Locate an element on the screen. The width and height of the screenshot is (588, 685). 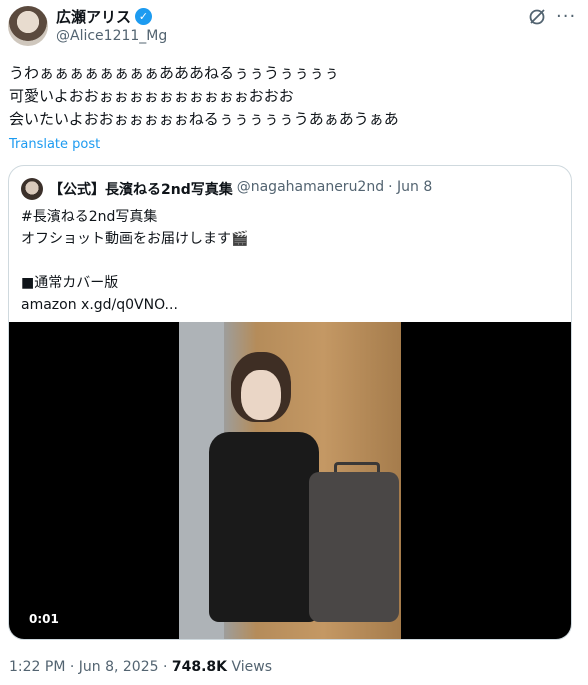
quoted-line: オフショット動画をお届けします🎬 is located at coordinates (135, 239).